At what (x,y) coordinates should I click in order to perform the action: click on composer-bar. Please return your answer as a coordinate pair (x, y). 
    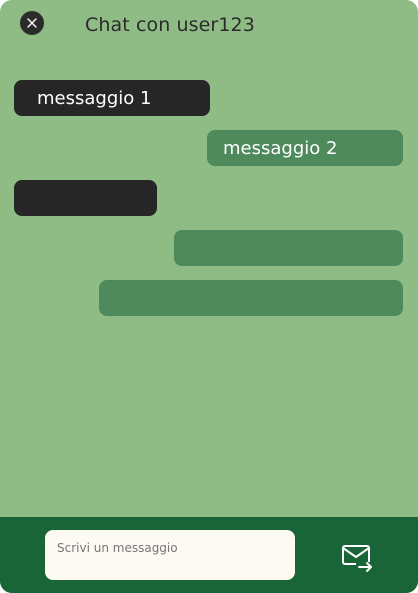
    Looking at the image, I should click on (209, 555).